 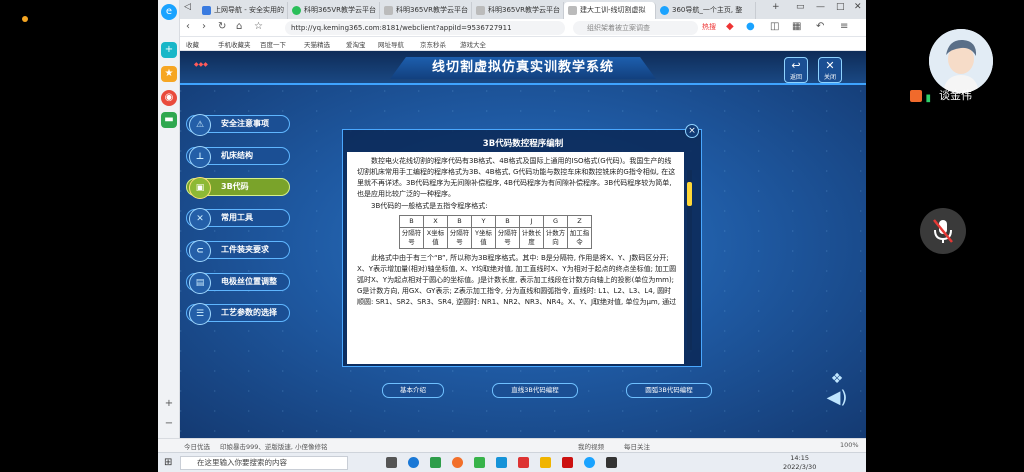 What do you see at coordinates (249, 10) in the screenshot?
I see `tab-label: 上网导航 - 安全实用的` at bounding box center [249, 10].